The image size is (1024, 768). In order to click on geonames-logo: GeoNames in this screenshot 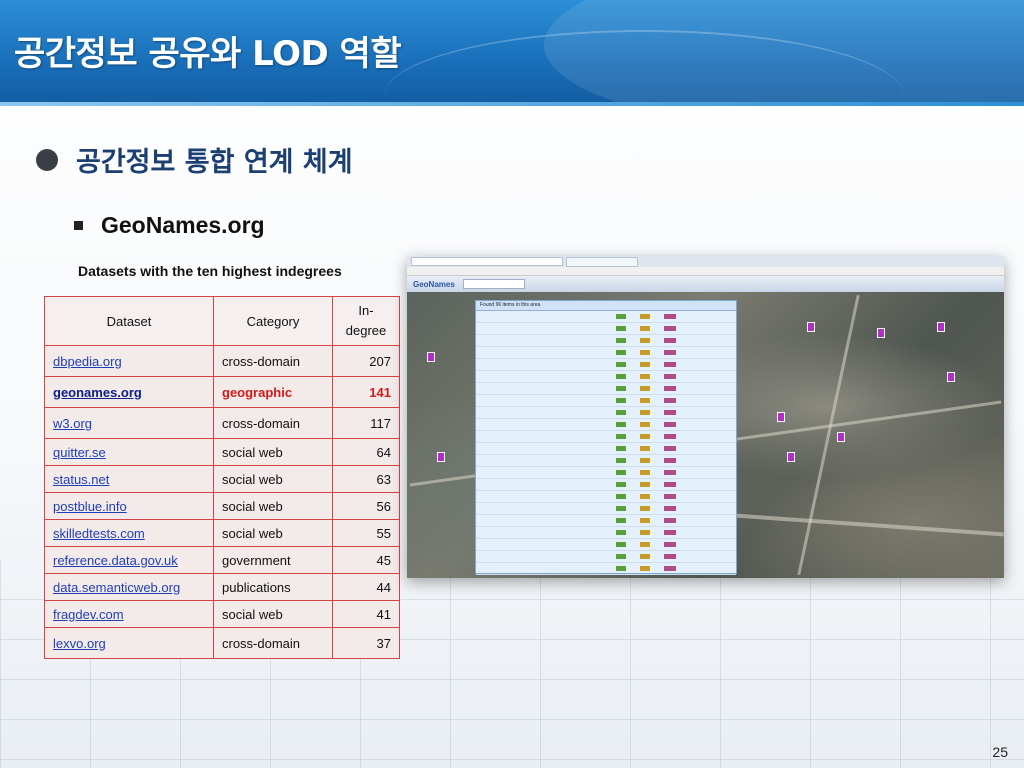, I will do `click(434, 284)`.